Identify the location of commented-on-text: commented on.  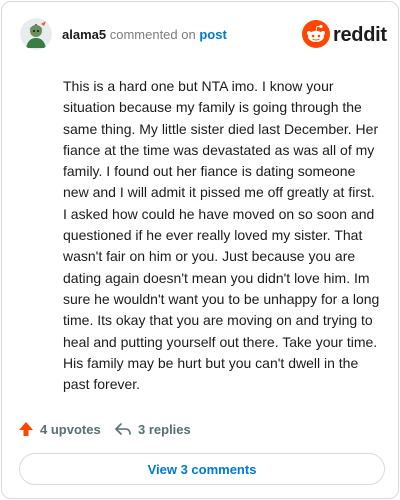
(152, 34).